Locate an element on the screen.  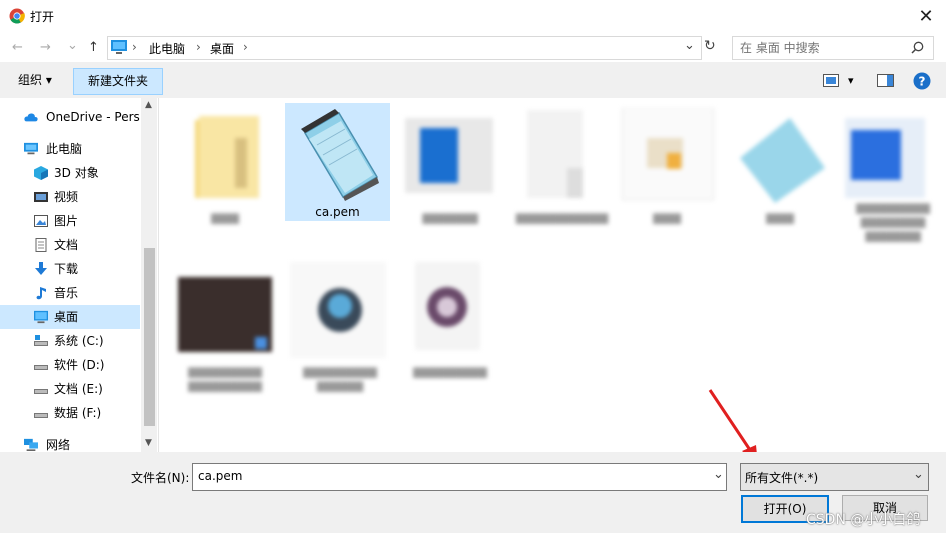
sidebar-item-label: 视频 is located at coordinates (66, 197).